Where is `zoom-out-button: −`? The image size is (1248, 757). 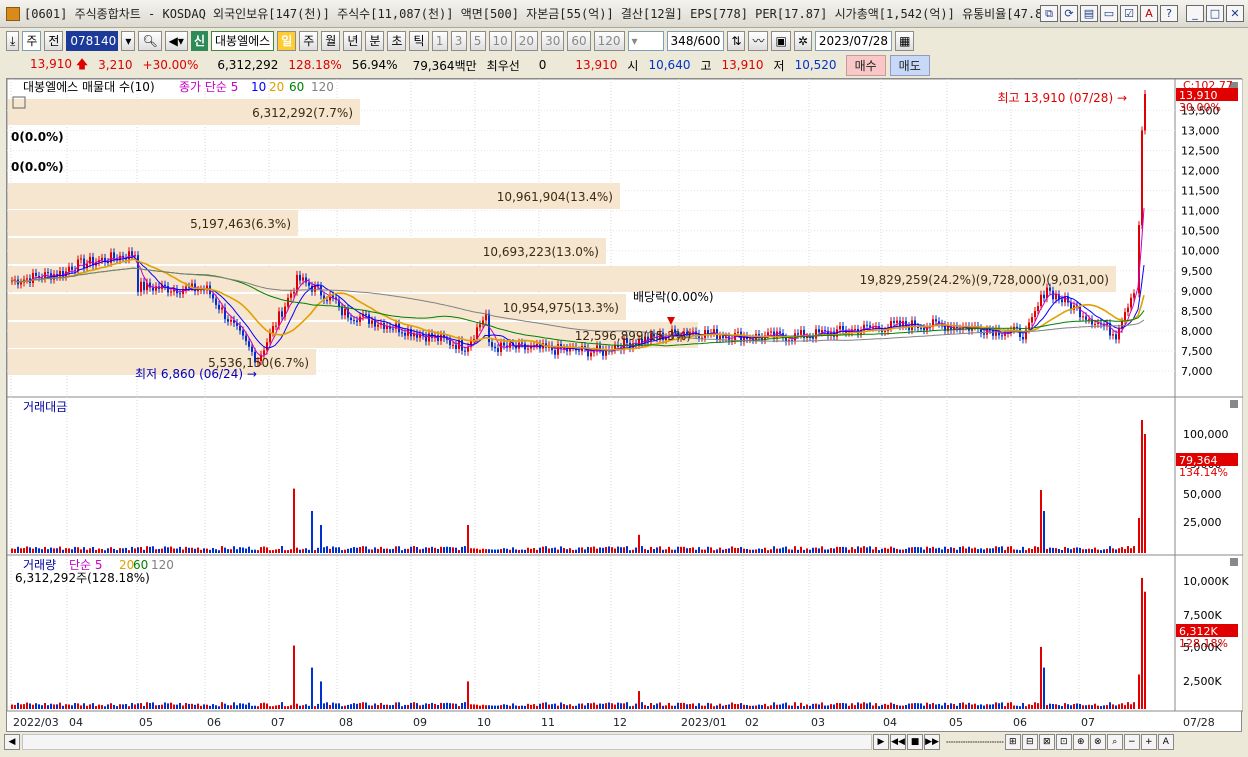 zoom-out-button: − is located at coordinates (1131, 742).